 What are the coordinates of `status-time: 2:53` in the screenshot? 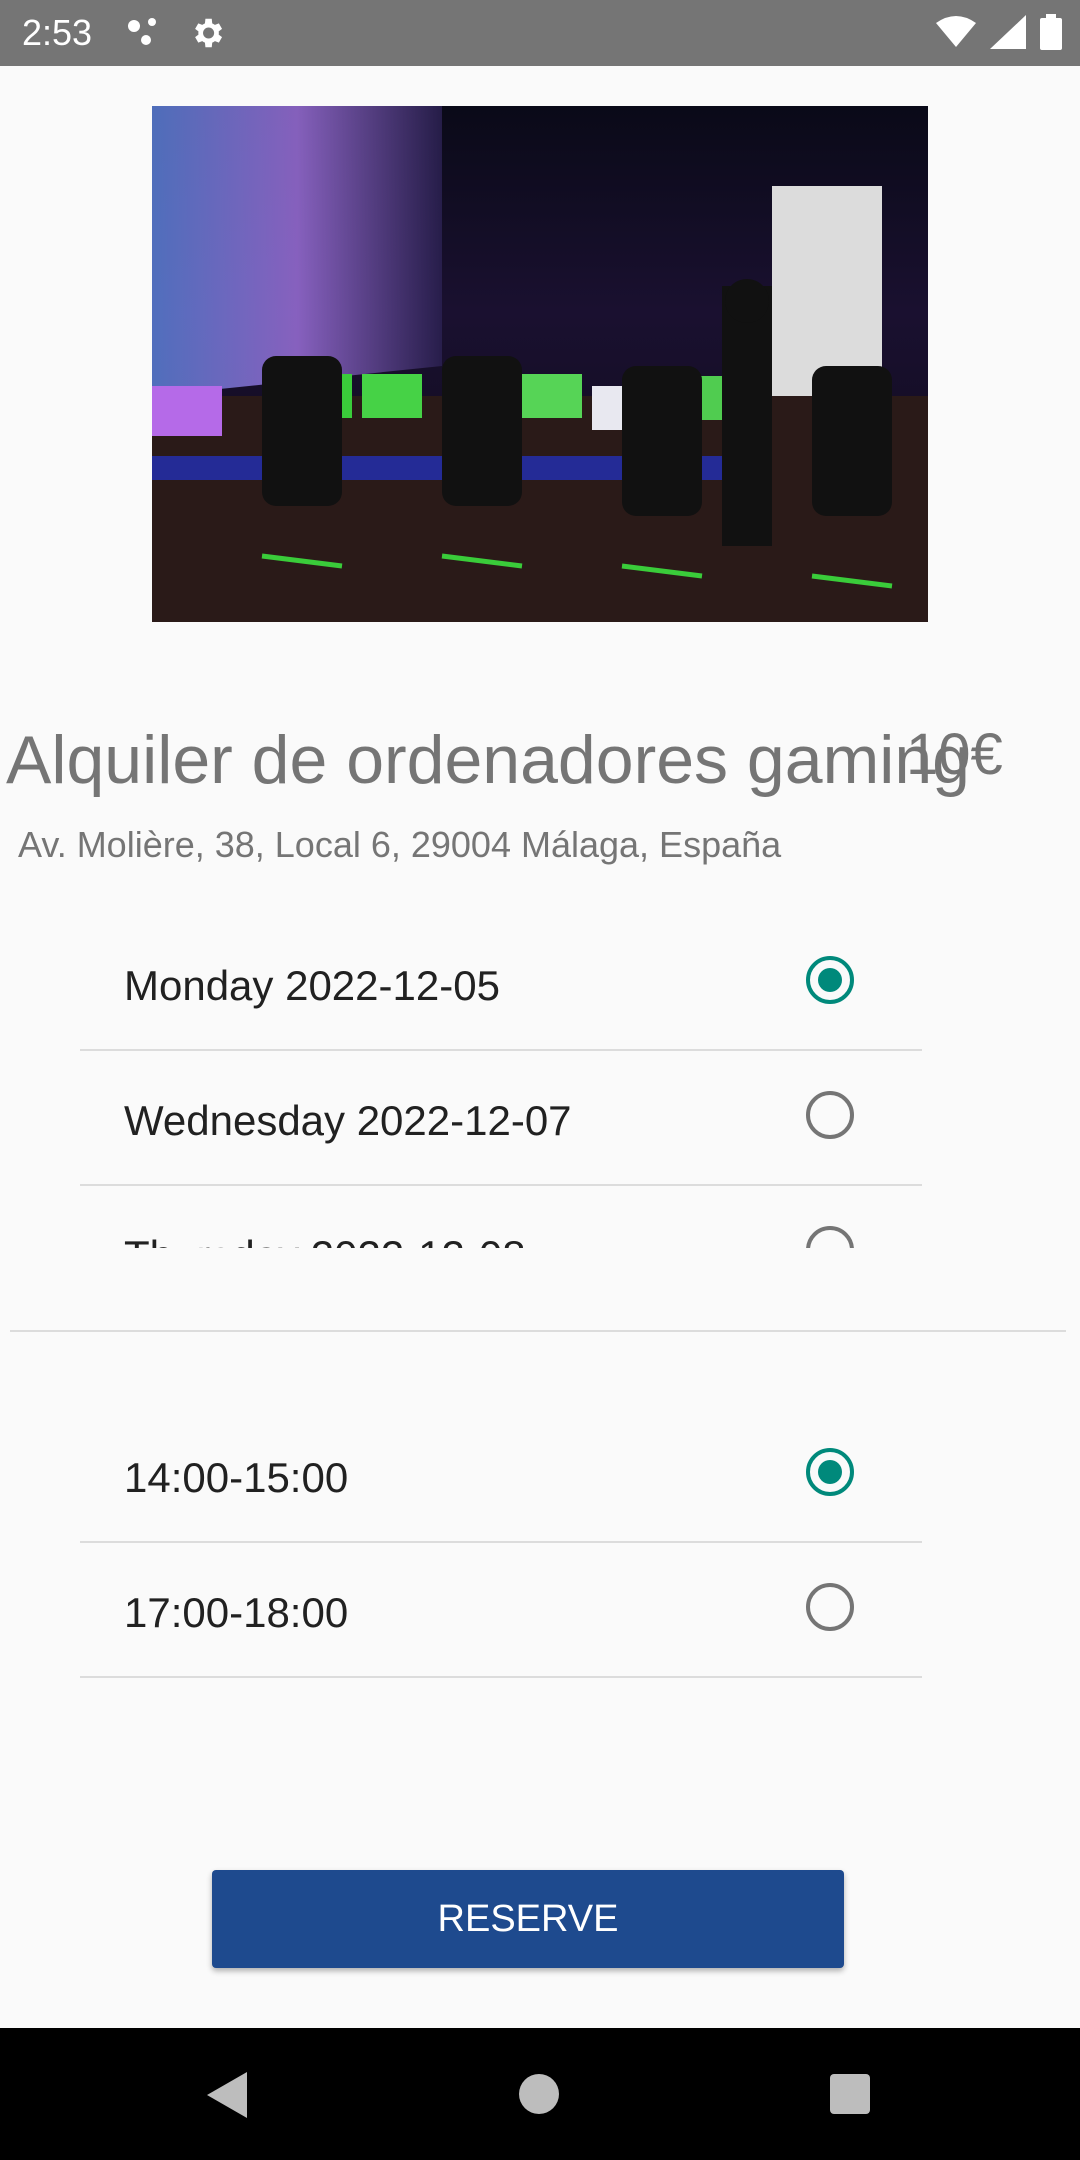 It's located at (57, 32).